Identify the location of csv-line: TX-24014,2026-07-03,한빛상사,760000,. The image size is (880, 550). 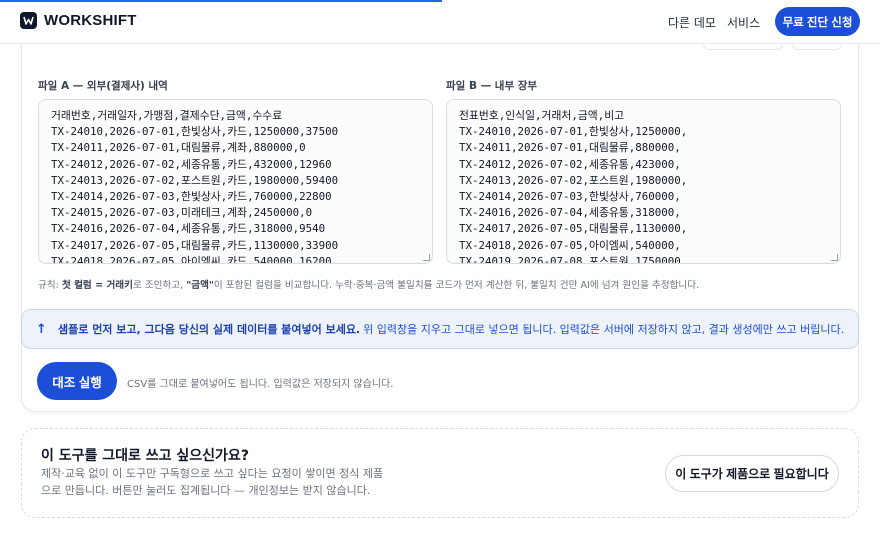
(570, 197).